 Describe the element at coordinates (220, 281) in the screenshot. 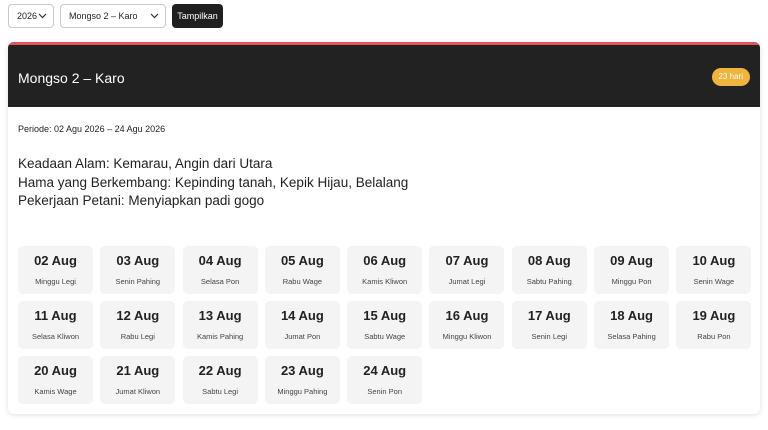

I see `day-pasaran: Selasa Pon` at that location.